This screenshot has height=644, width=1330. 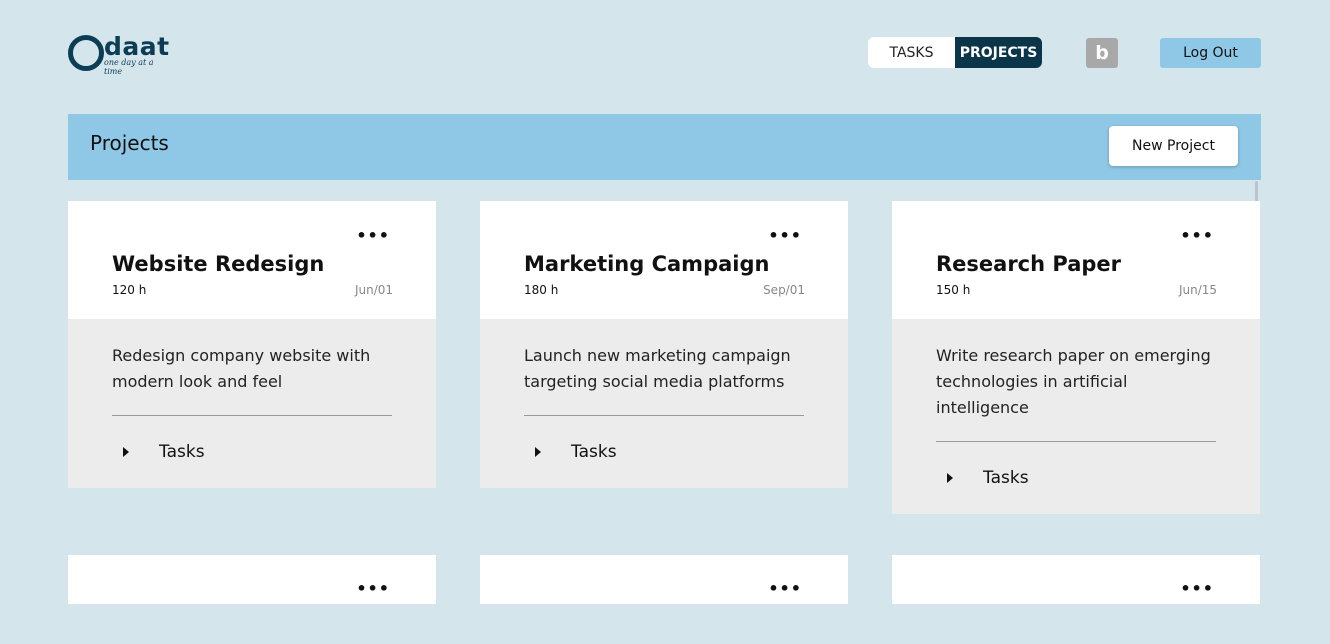 What do you see at coordinates (137, 46) in the screenshot?
I see `logo-text: daat` at bounding box center [137, 46].